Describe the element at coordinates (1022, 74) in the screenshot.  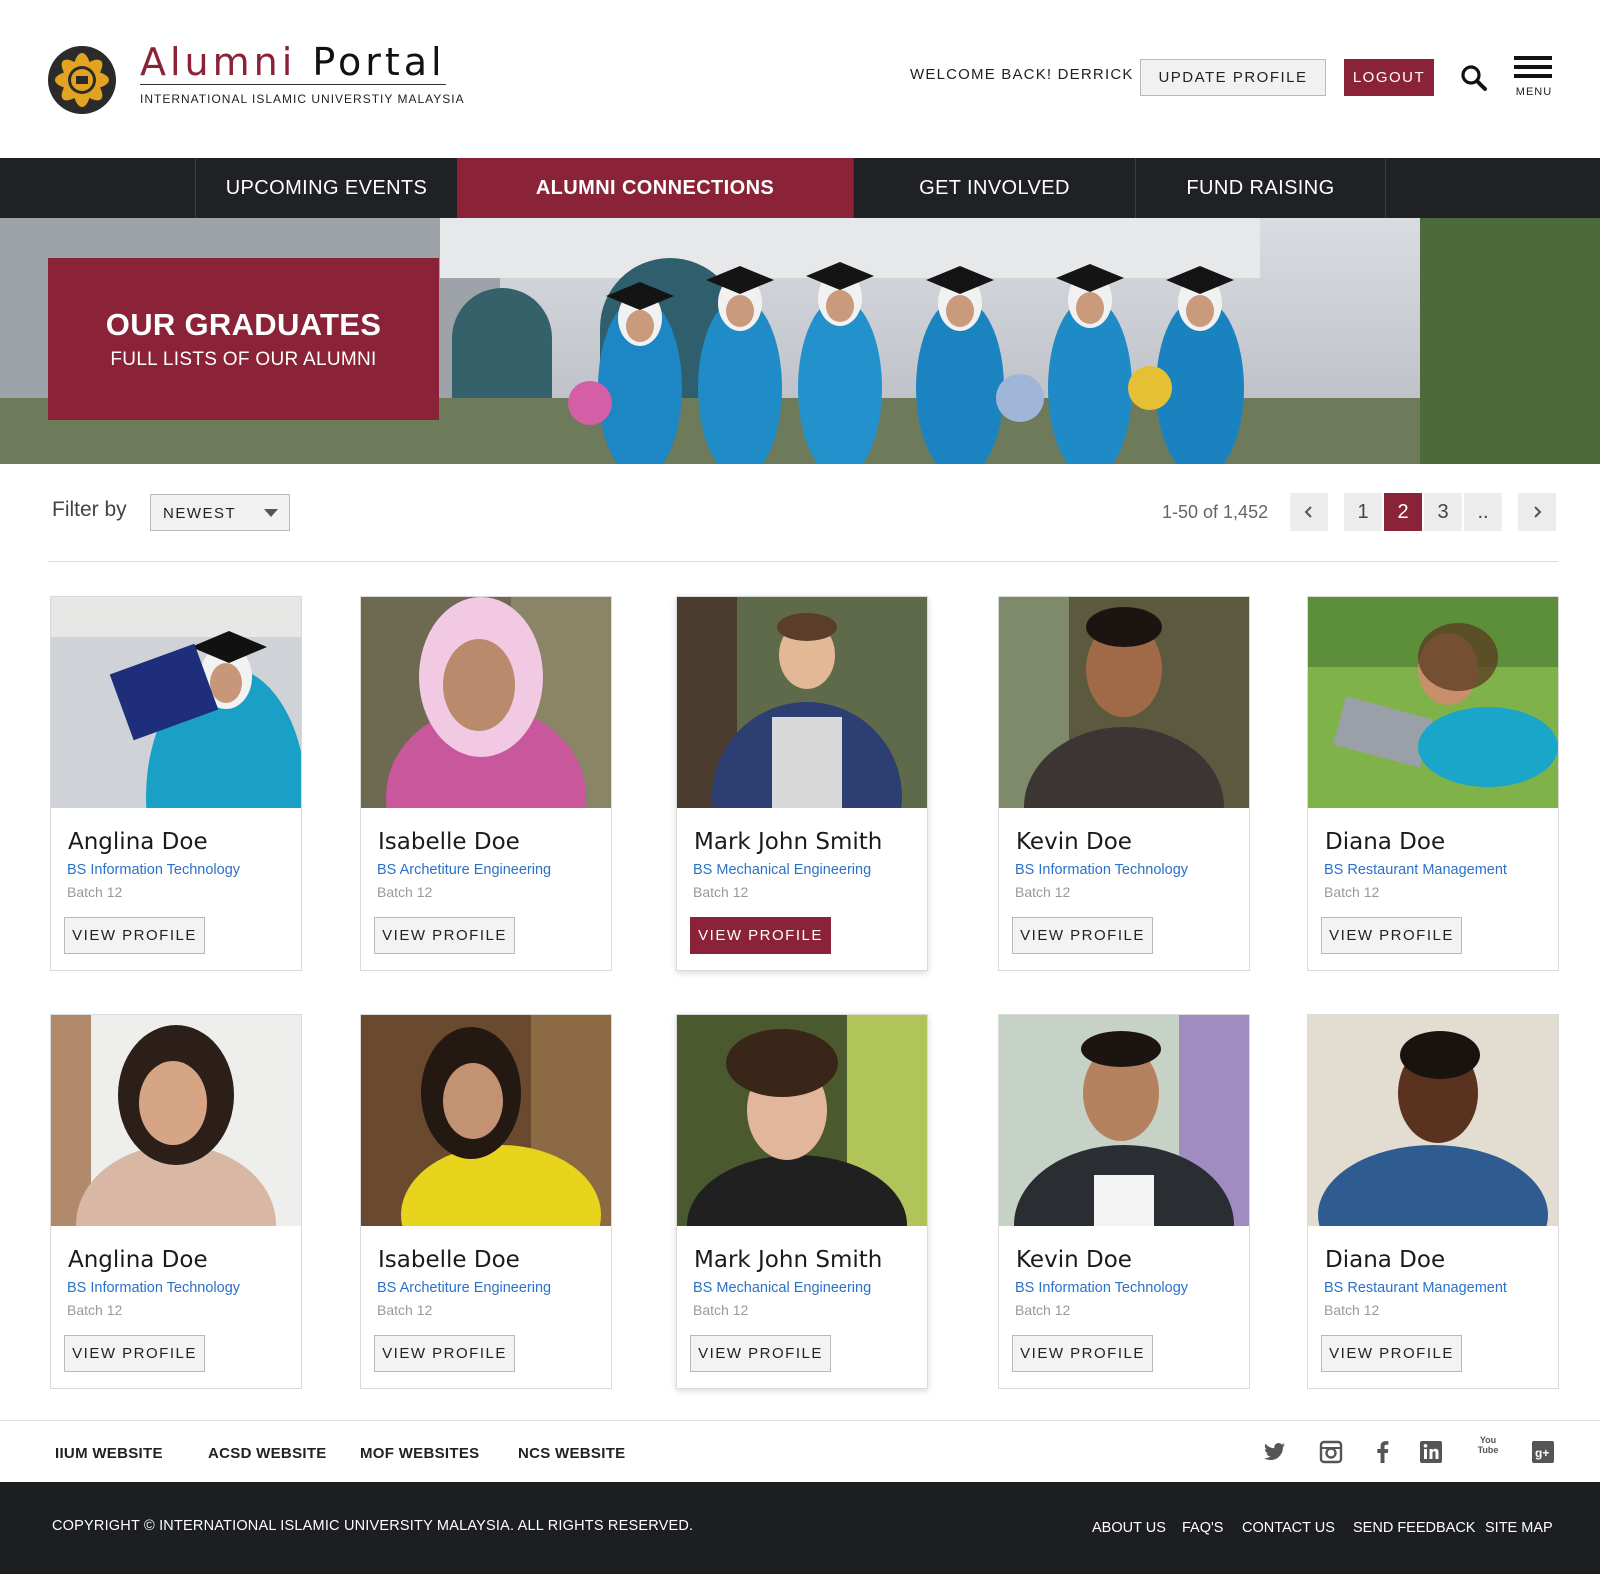
I see `welcome-message: WELCOME BACK! DERRICK` at that location.